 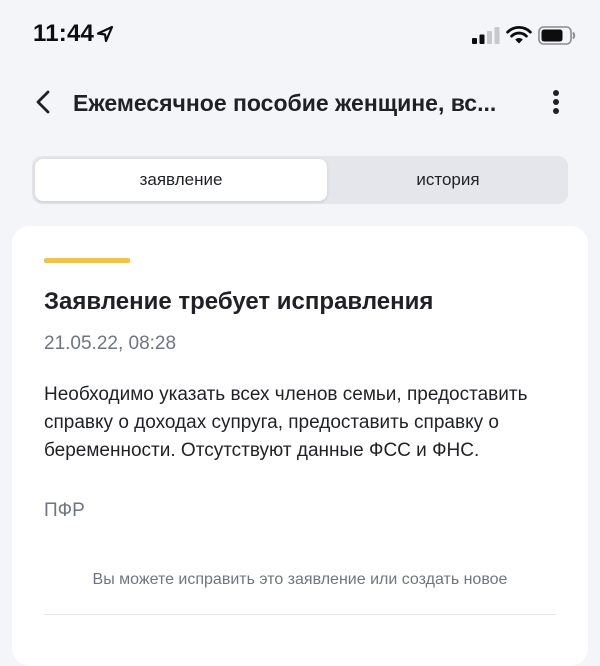 What do you see at coordinates (87, 260) in the screenshot?
I see `status-indicator` at bounding box center [87, 260].